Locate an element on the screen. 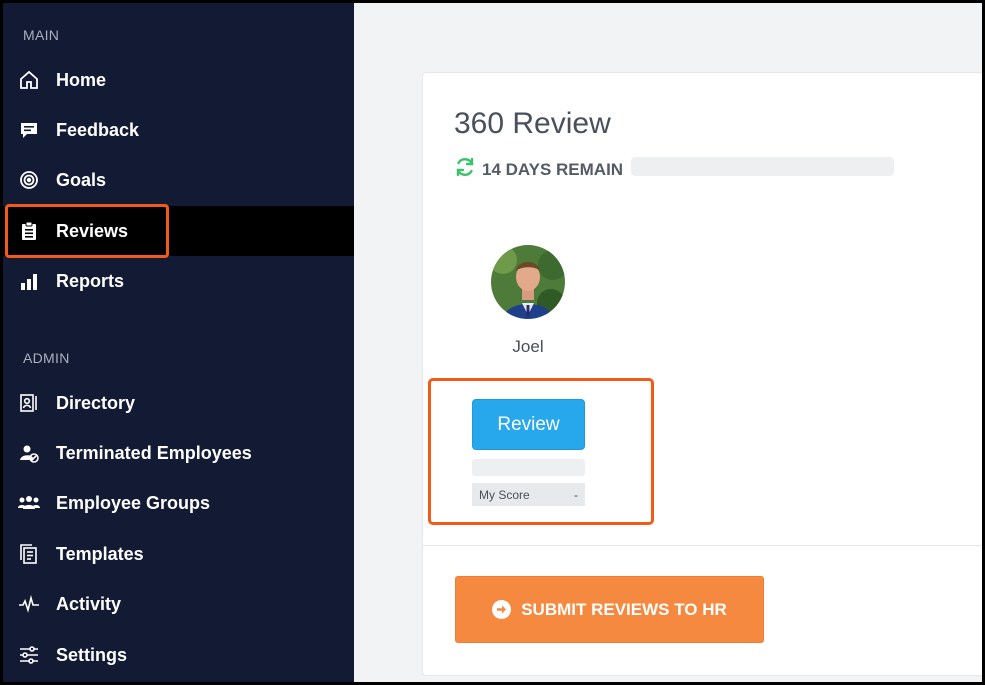 The image size is (985, 685). page-title: 360 Review is located at coordinates (532, 123).